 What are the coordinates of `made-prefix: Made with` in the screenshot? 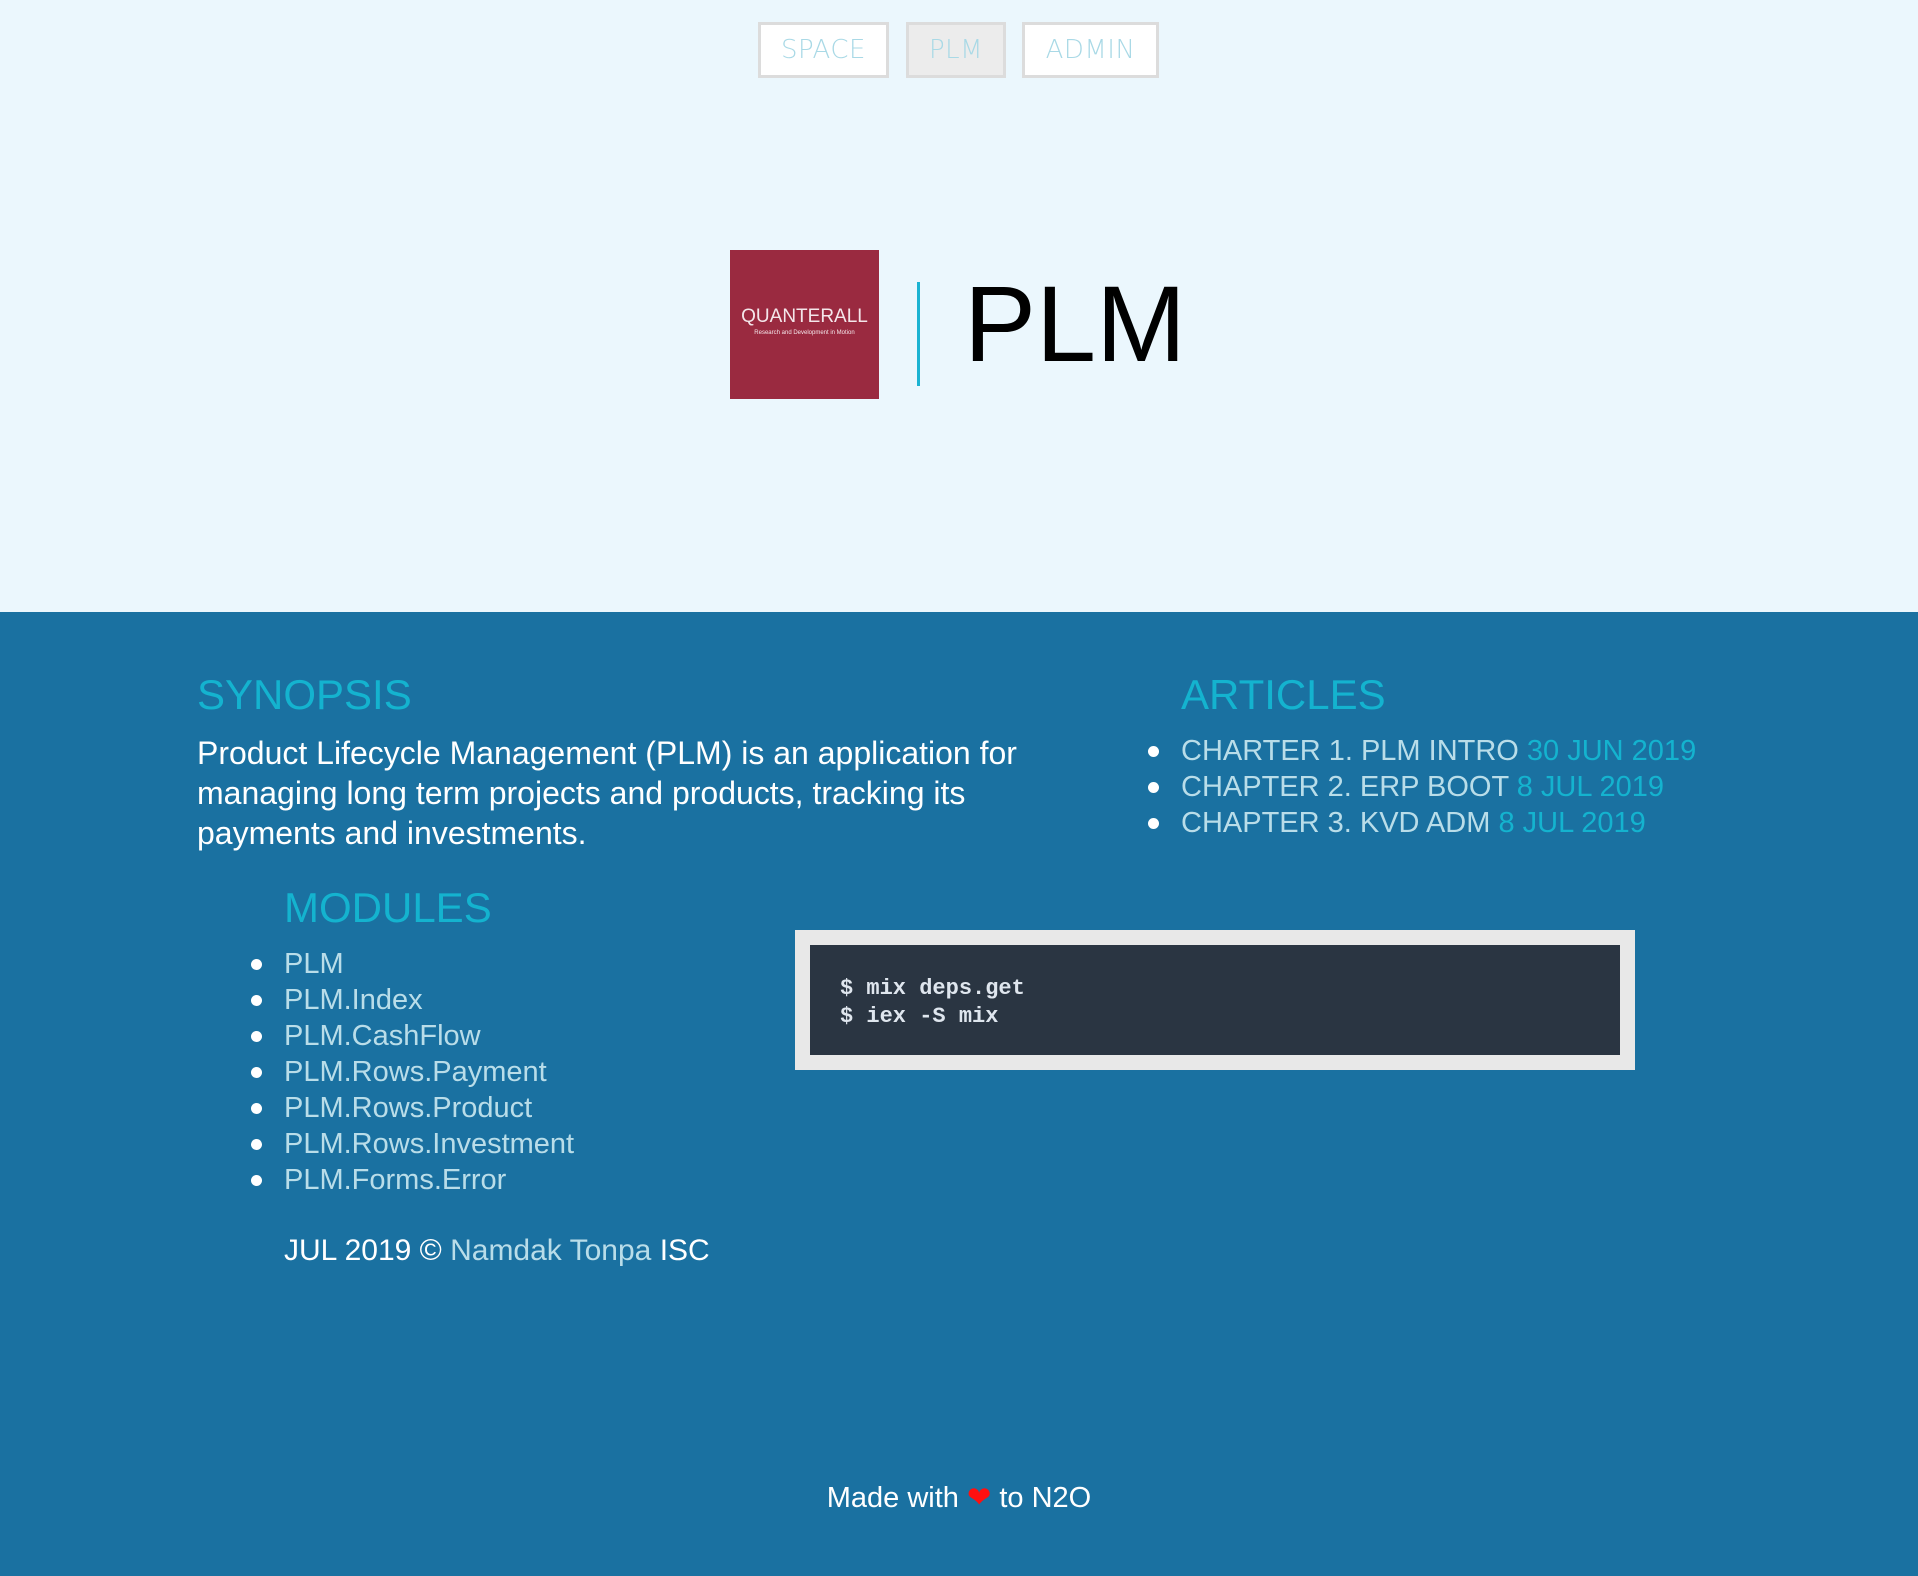 It's located at (892, 1498).